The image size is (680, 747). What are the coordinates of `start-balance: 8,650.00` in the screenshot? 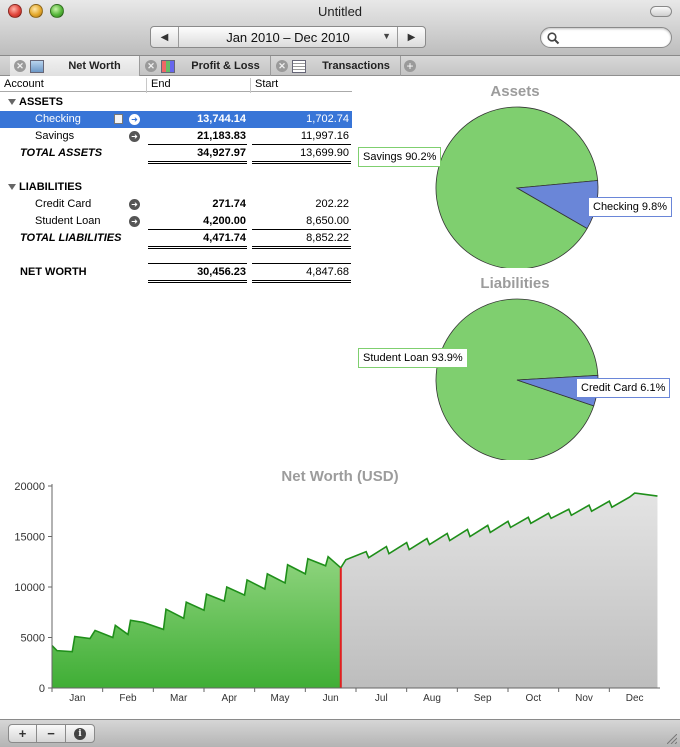 It's located at (327, 221).